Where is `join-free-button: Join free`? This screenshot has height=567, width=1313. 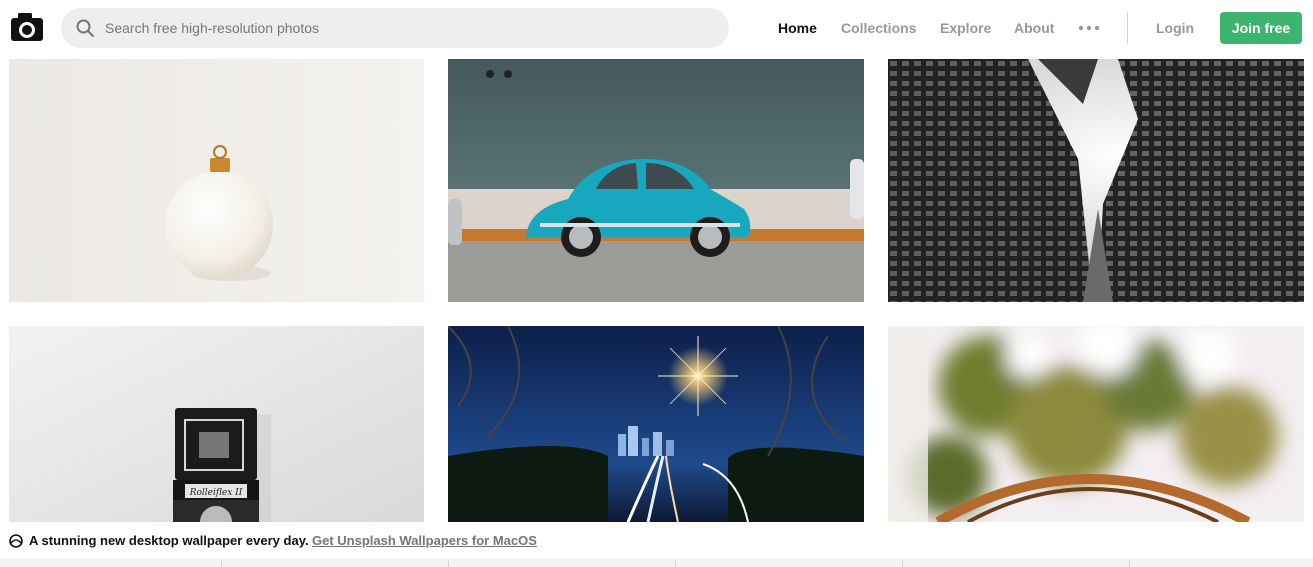
join-free-button: Join free is located at coordinates (1261, 28).